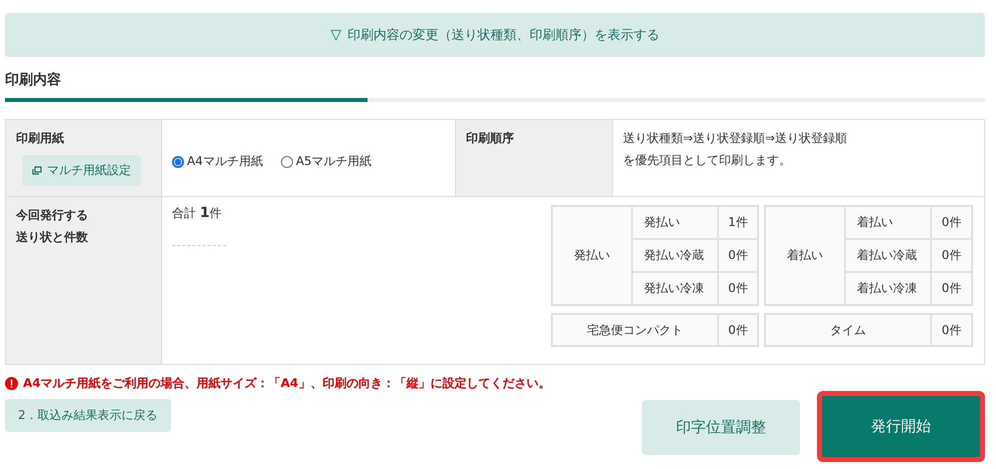 The height and width of the screenshot is (469, 996). Describe the element at coordinates (52, 226) in the screenshot. I see `row-label: 今回発行する 送り状と件数` at that location.